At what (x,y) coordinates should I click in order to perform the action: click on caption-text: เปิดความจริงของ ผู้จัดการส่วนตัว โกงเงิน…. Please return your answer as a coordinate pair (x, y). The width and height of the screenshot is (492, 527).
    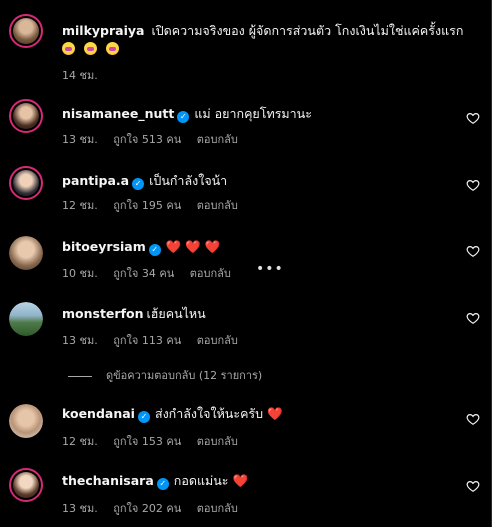
    Looking at the image, I should click on (307, 30).